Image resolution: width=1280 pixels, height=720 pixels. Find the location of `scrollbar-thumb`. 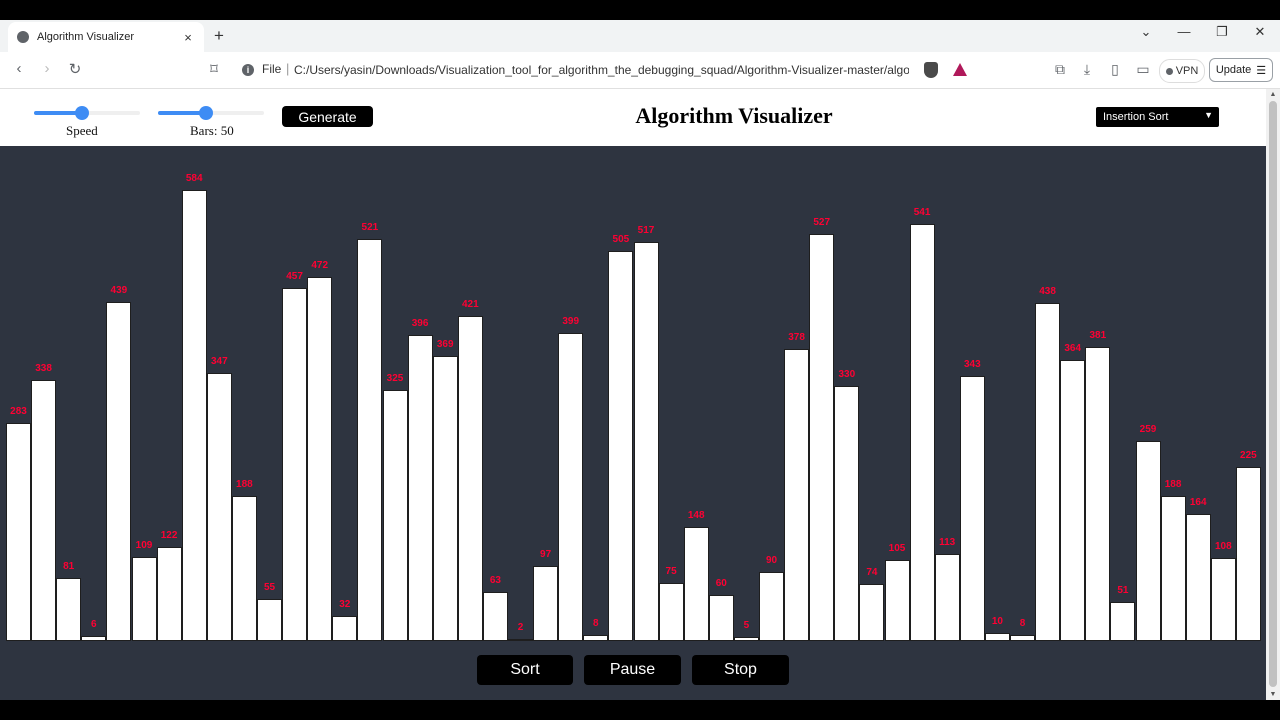

scrollbar-thumb is located at coordinates (1273, 394).